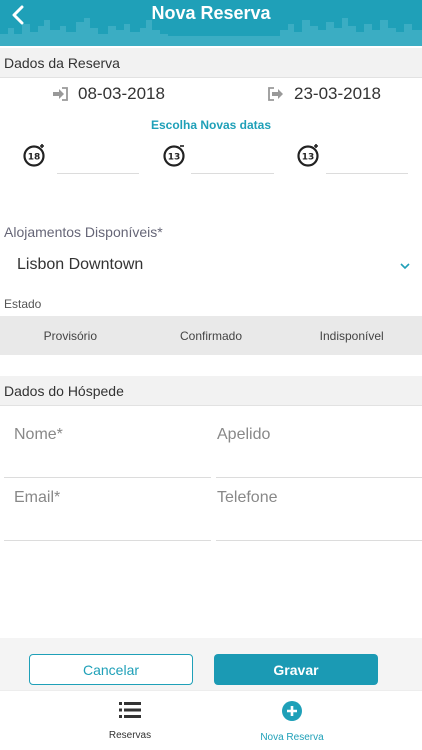  I want to click on last-name-label: Apelido, so click(244, 434).